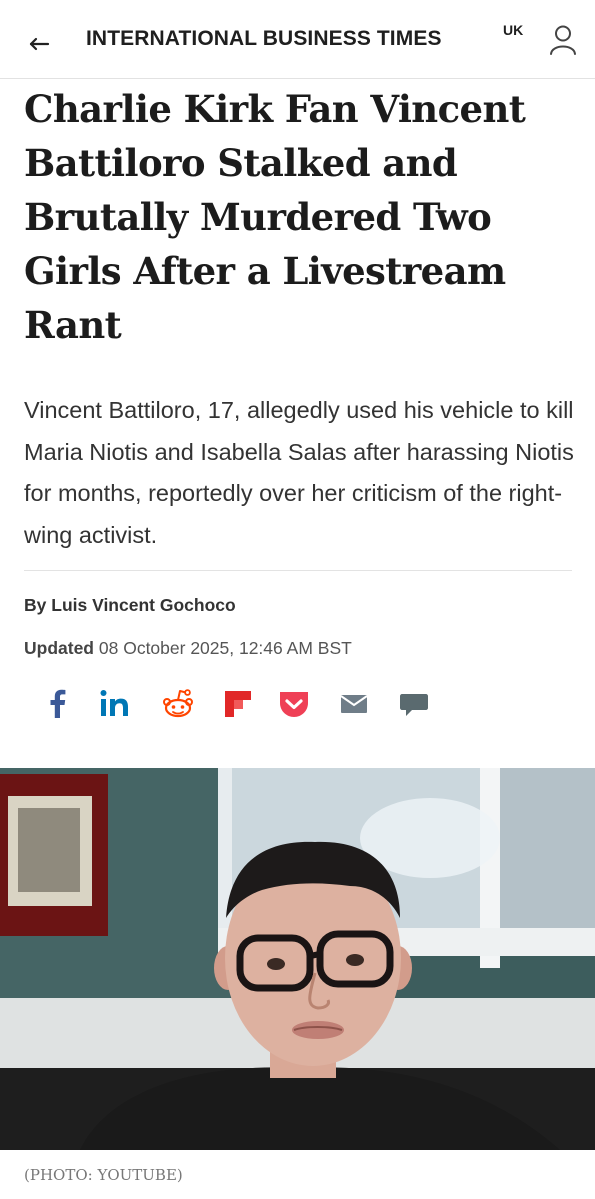  I want to click on edition-badge: UK, so click(513, 30).